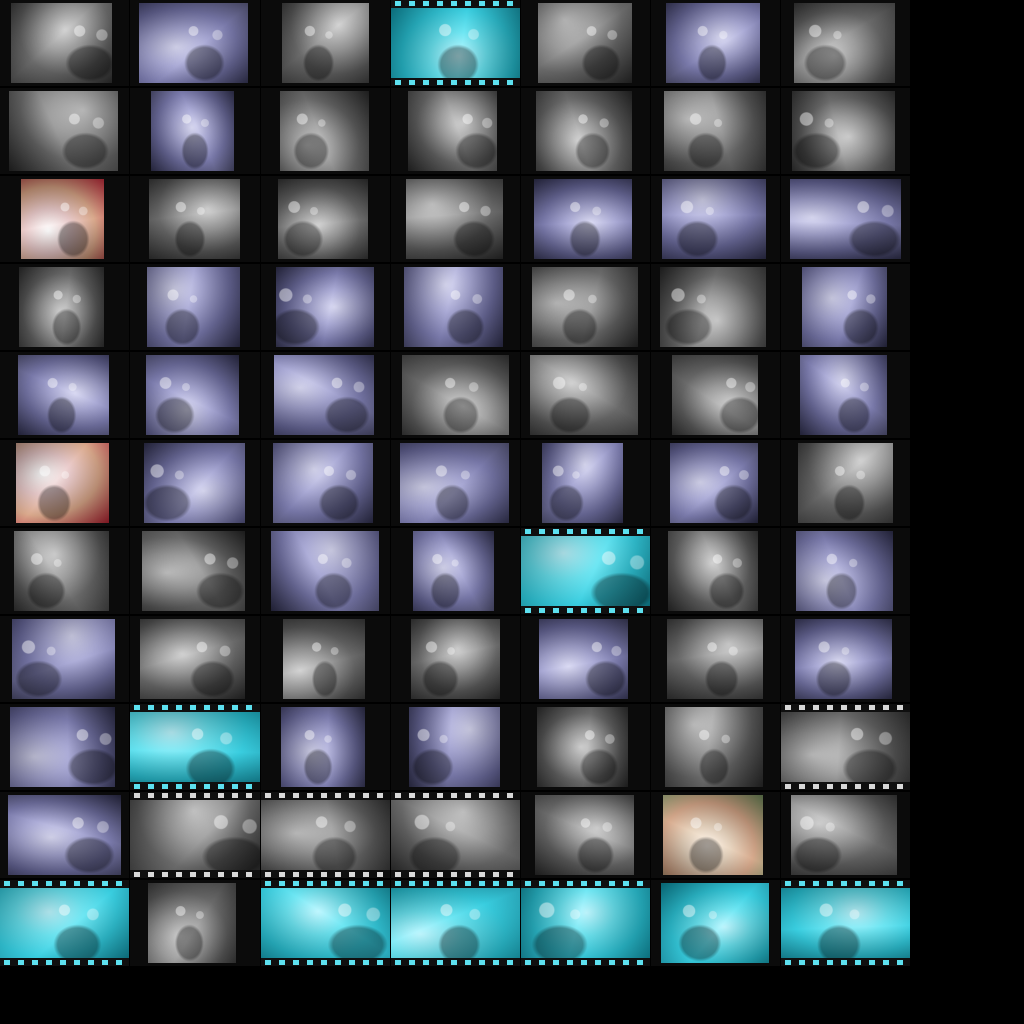 Image resolution: width=1024 pixels, height=1024 pixels. Describe the element at coordinates (715, 571) in the screenshot. I see `film-frame-r7-c6` at that location.